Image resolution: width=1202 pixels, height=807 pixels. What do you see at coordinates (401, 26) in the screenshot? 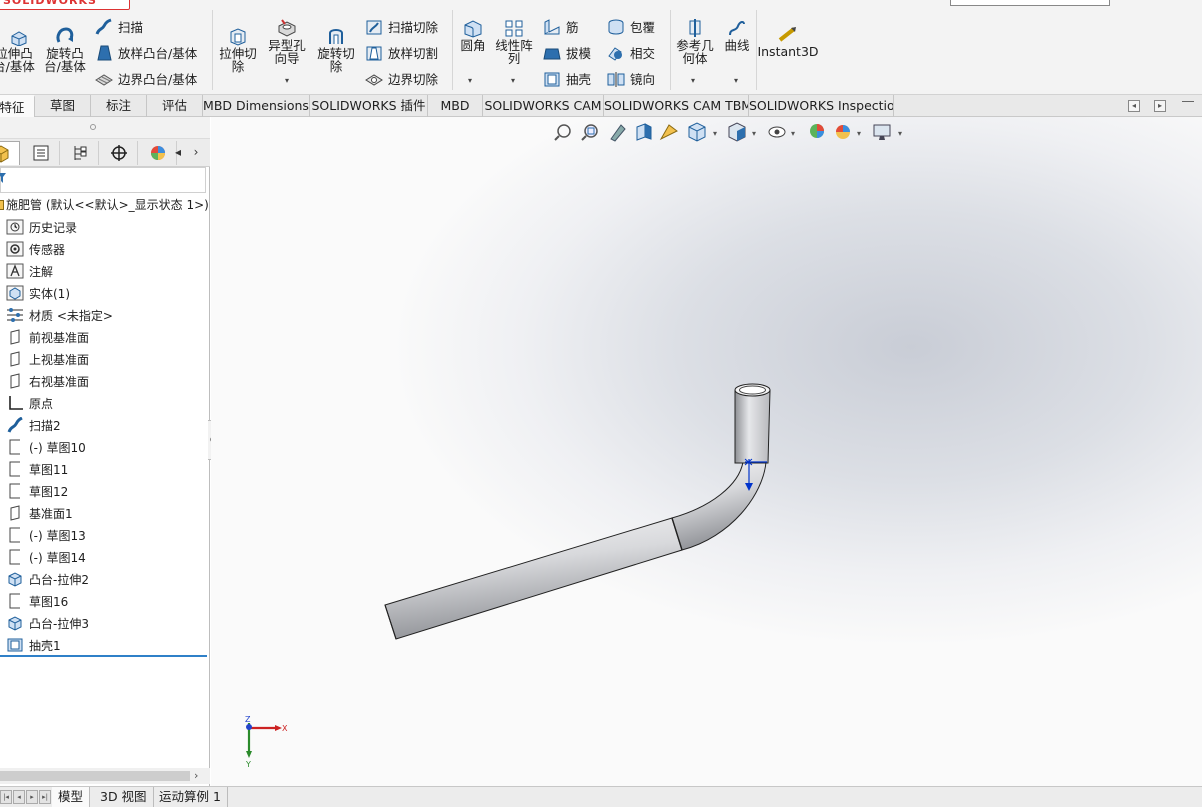
I see `swept-cut-button: 扫描切除` at bounding box center [401, 26].